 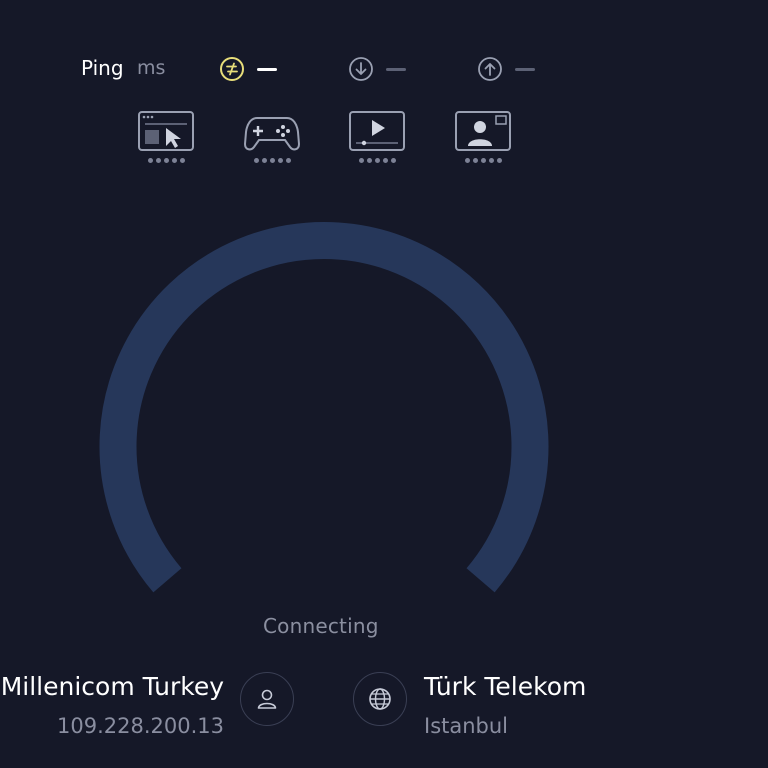 What do you see at coordinates (140, 726) in the screenshot?
I see `isp-ip-address: 109.228.200.13` at bounding box center [140, 726].